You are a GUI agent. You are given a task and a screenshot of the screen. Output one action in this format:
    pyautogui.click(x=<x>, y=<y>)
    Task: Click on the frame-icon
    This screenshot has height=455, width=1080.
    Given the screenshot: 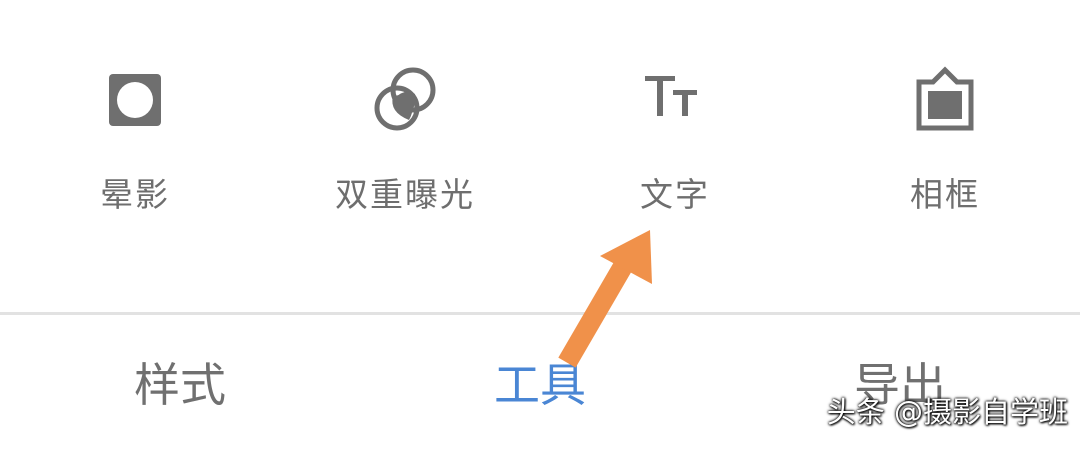 What is the action you would take?
    pyautogui.click(x=945, y=100)
    